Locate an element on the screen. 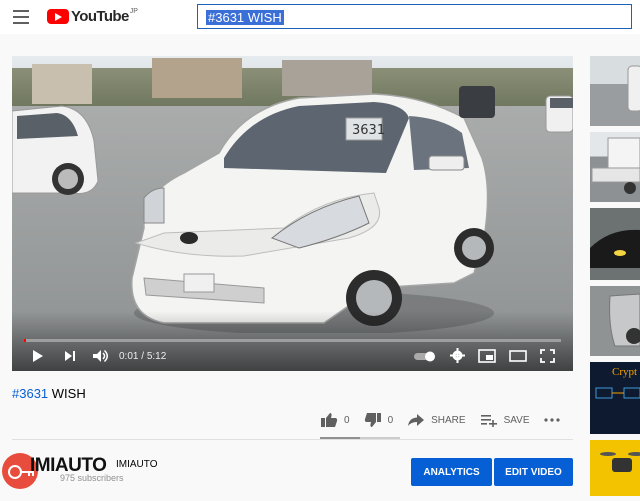 Image resolution: width=640 pixels, height=501 pixels. related-thumb-diagram is located at coordinates (617, 393).